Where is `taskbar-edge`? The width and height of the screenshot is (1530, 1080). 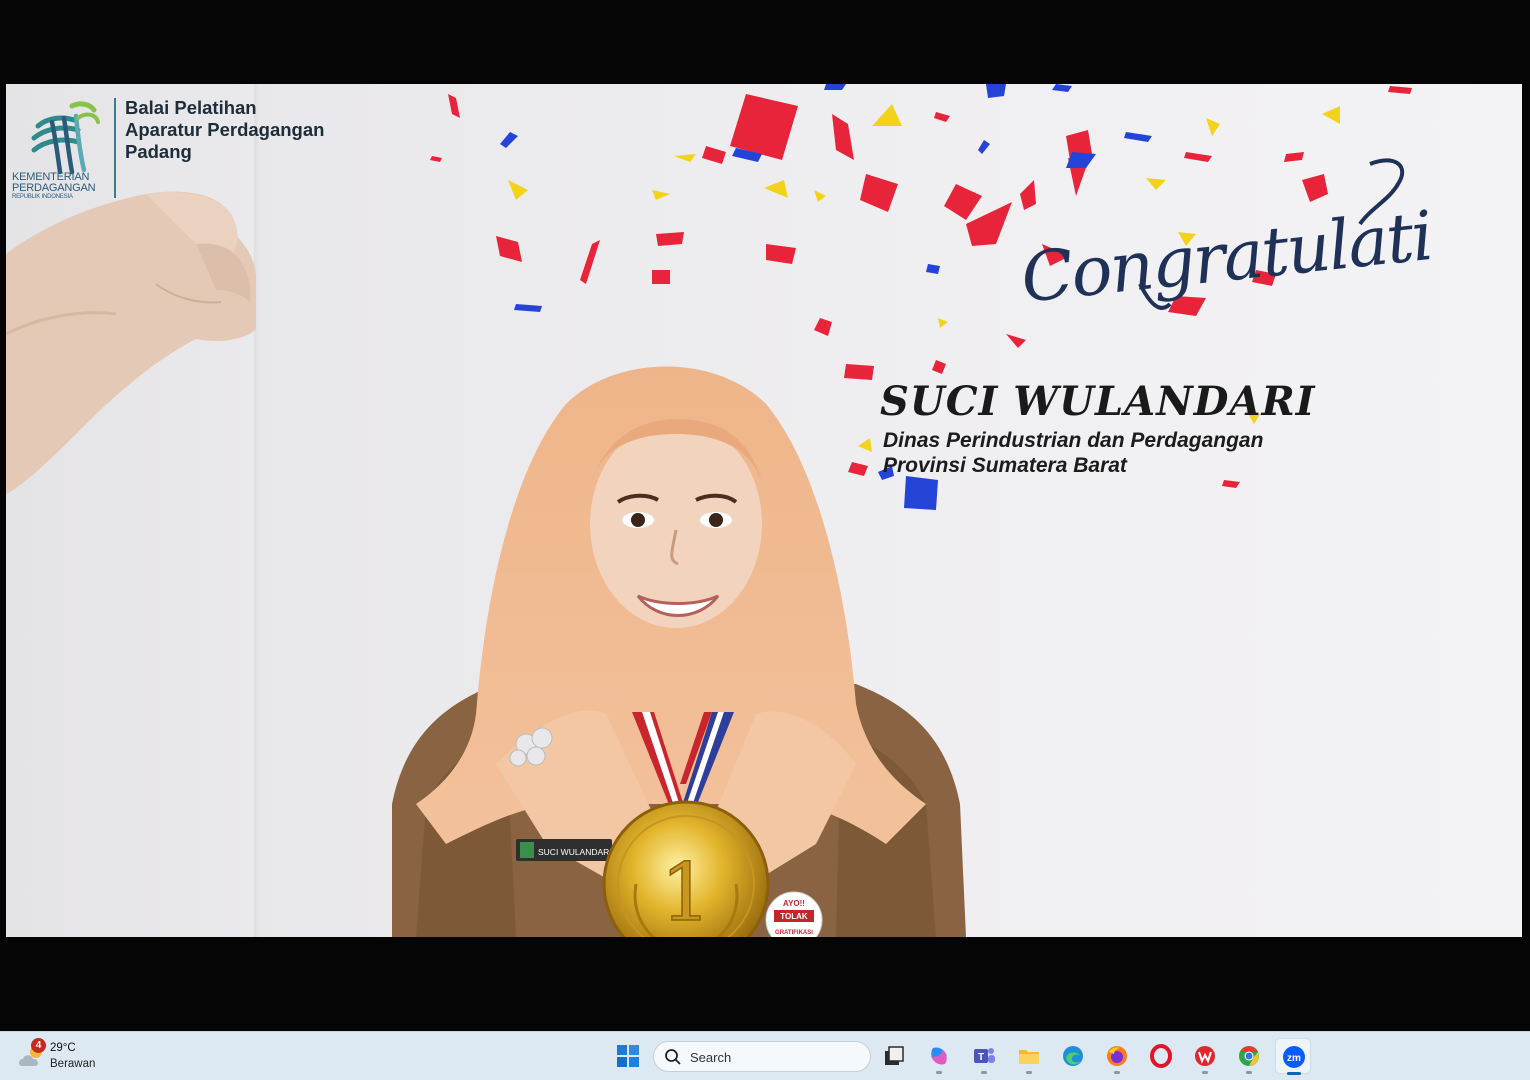 taskbar-edge is located at coordinates (1073, 1056).